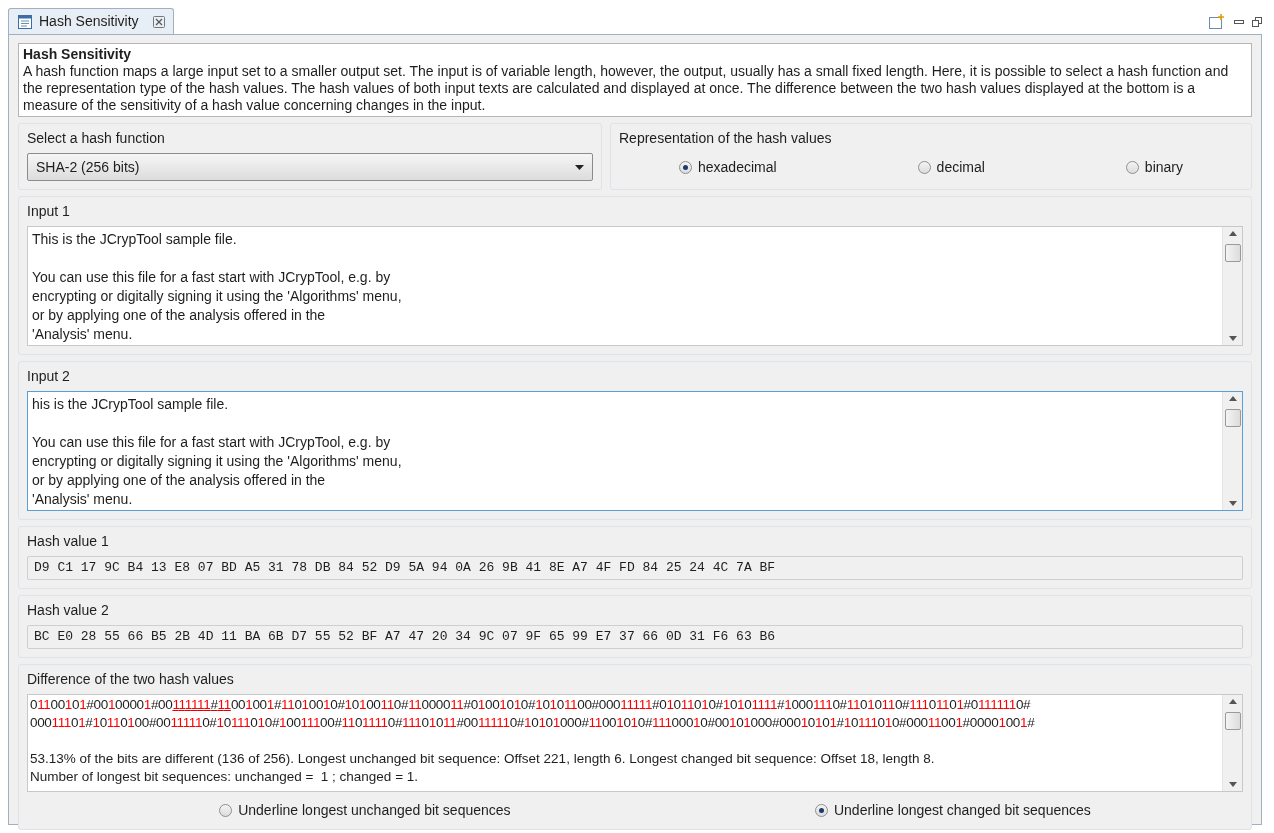 Image resolution: width=1274 pixels, height=833 pixels. Describe the element at coordinates (533, 723) in the screenshot. I see `bit-difference-line: 00011101#10110100#00111110#10111010#10011100#11011110#11101011#00111110#10101000#11001010#11100010#00101000#00010101#10111010#00011001#00001001#` at that location.